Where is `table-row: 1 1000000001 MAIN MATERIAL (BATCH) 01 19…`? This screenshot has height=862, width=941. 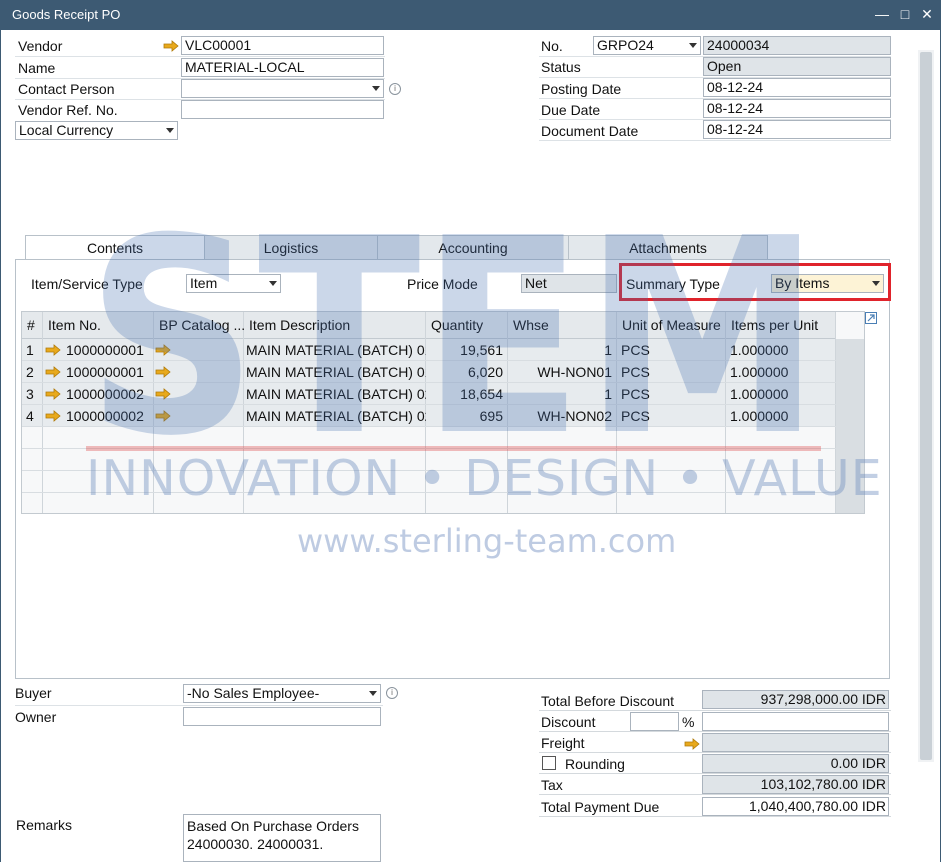
table-row: 1 1000000001 MAIN MATERIAL (BATCH) 01 19… is located at coordinates (429, 350).